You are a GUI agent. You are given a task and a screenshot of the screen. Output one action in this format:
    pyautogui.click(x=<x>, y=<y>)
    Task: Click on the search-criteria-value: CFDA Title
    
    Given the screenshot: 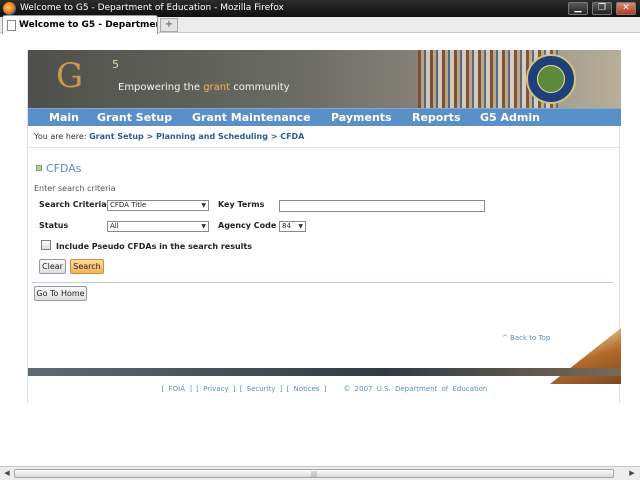 What is the action you would take?
    pyautogui.click(x=128, y=205)
    